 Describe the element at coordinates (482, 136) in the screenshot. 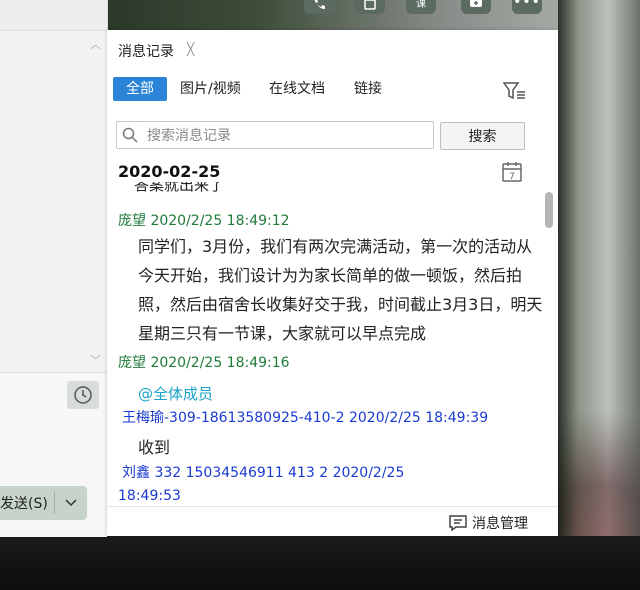

I see `search-button: 搜索` at that location.